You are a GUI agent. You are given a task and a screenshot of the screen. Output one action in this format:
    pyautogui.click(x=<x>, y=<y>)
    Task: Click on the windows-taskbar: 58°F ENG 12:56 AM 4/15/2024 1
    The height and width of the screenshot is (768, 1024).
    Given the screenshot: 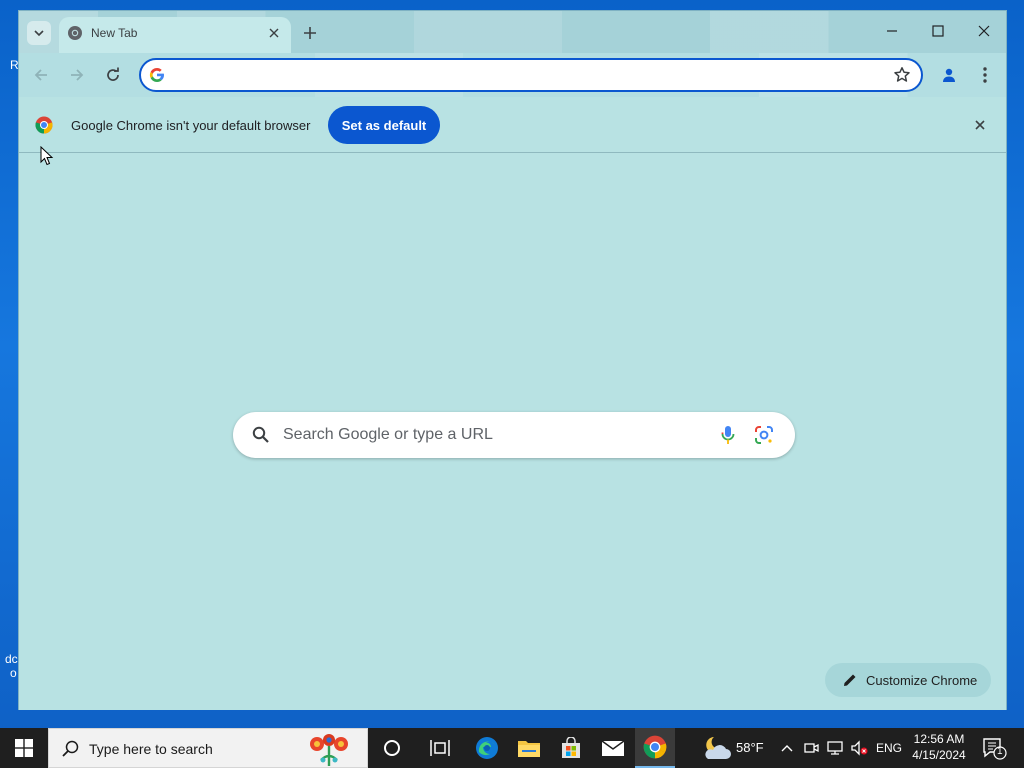 What is the action you would take?
    pyautogui.click(x=512, y=748)
    